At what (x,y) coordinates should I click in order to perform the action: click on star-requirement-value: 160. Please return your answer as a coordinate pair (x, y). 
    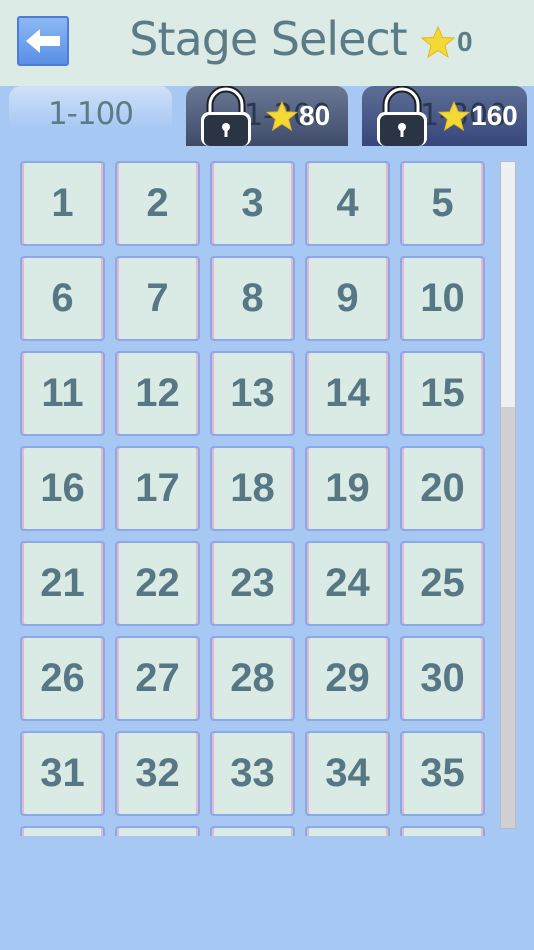
    Looking at the image, I should click on (494, 115).